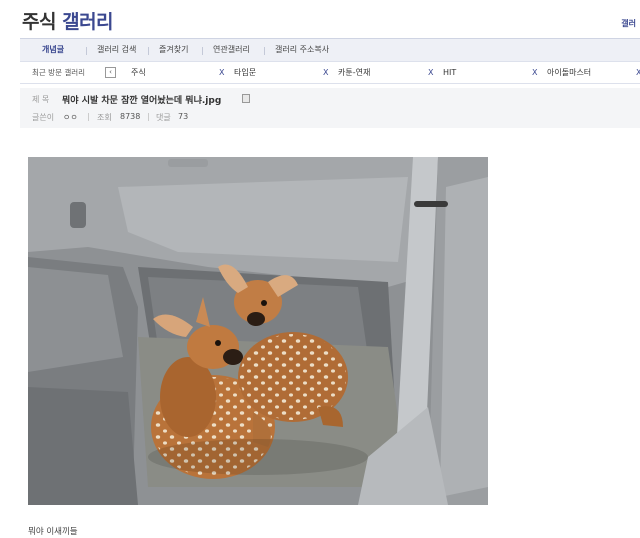 The image size is (640, 538). Describe the element at coordinates (59, 72) in the screenshot. I see `recent-galleries-label: 최근 방문 갤러리` at that location.